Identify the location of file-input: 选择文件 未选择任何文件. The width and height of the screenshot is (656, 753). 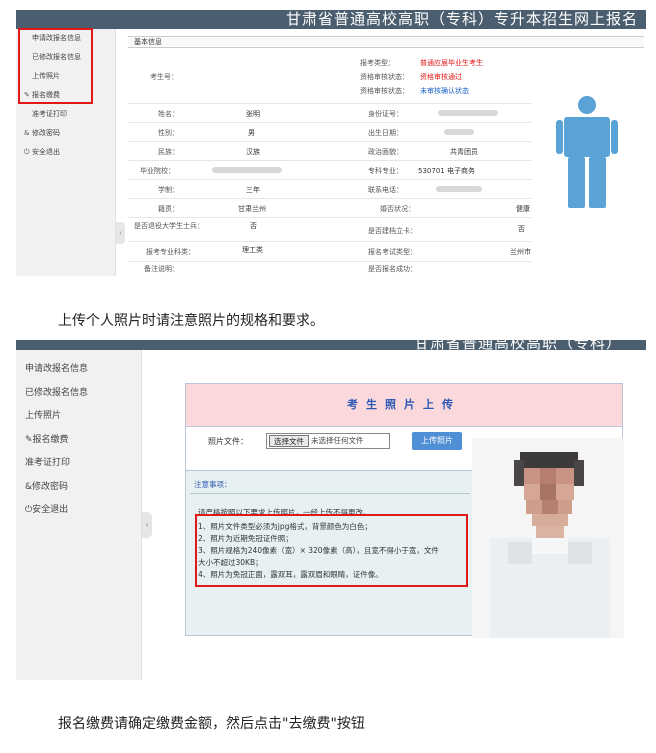
(328, 441).